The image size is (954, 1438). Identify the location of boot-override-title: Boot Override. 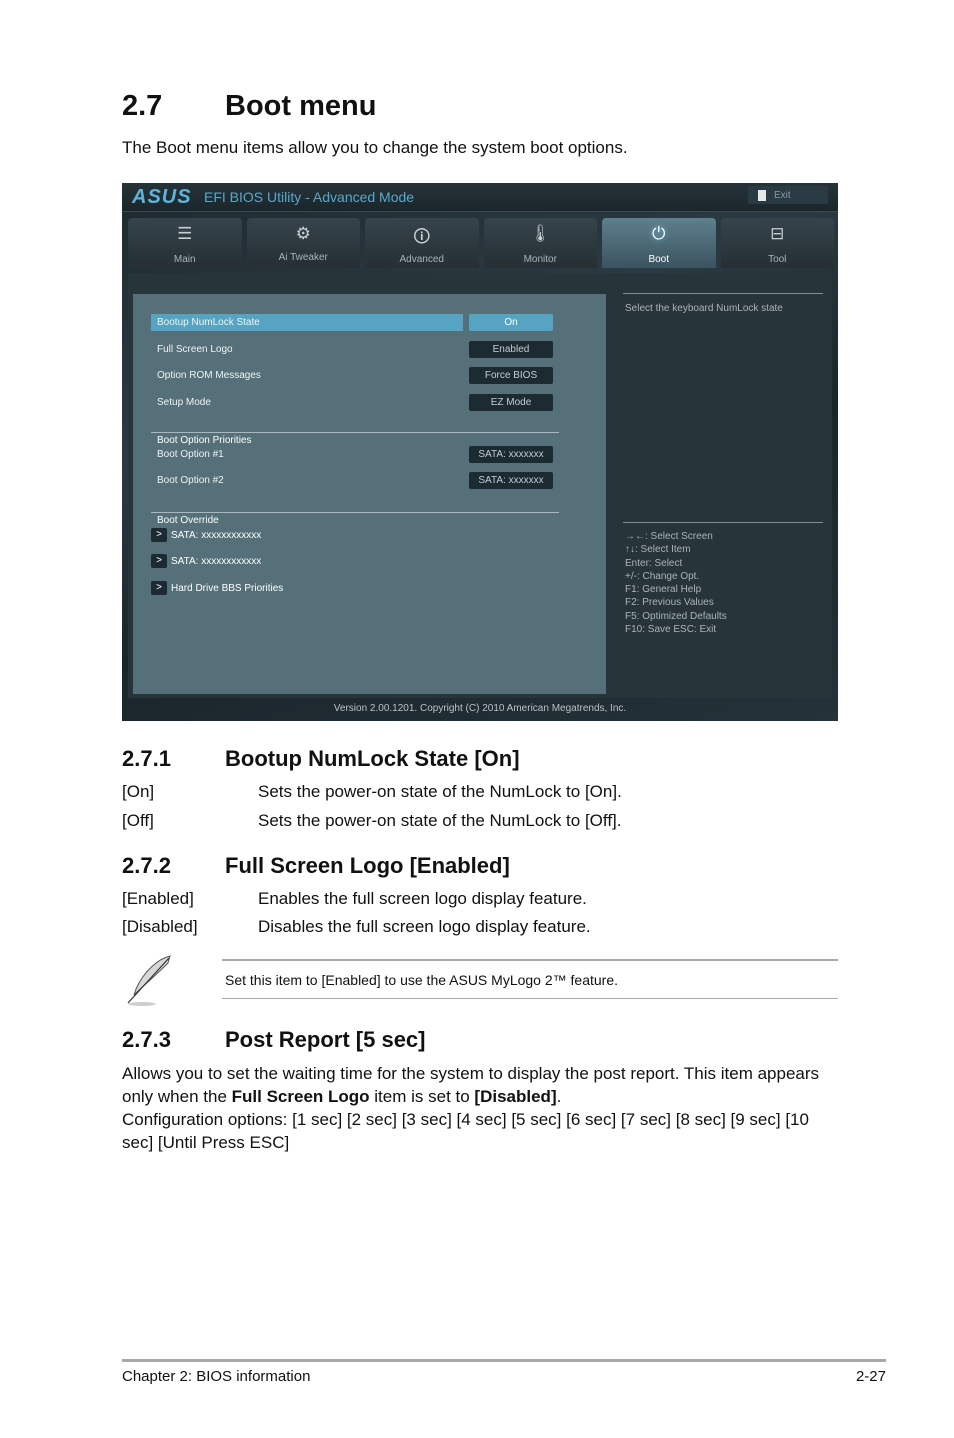
(188, 520).